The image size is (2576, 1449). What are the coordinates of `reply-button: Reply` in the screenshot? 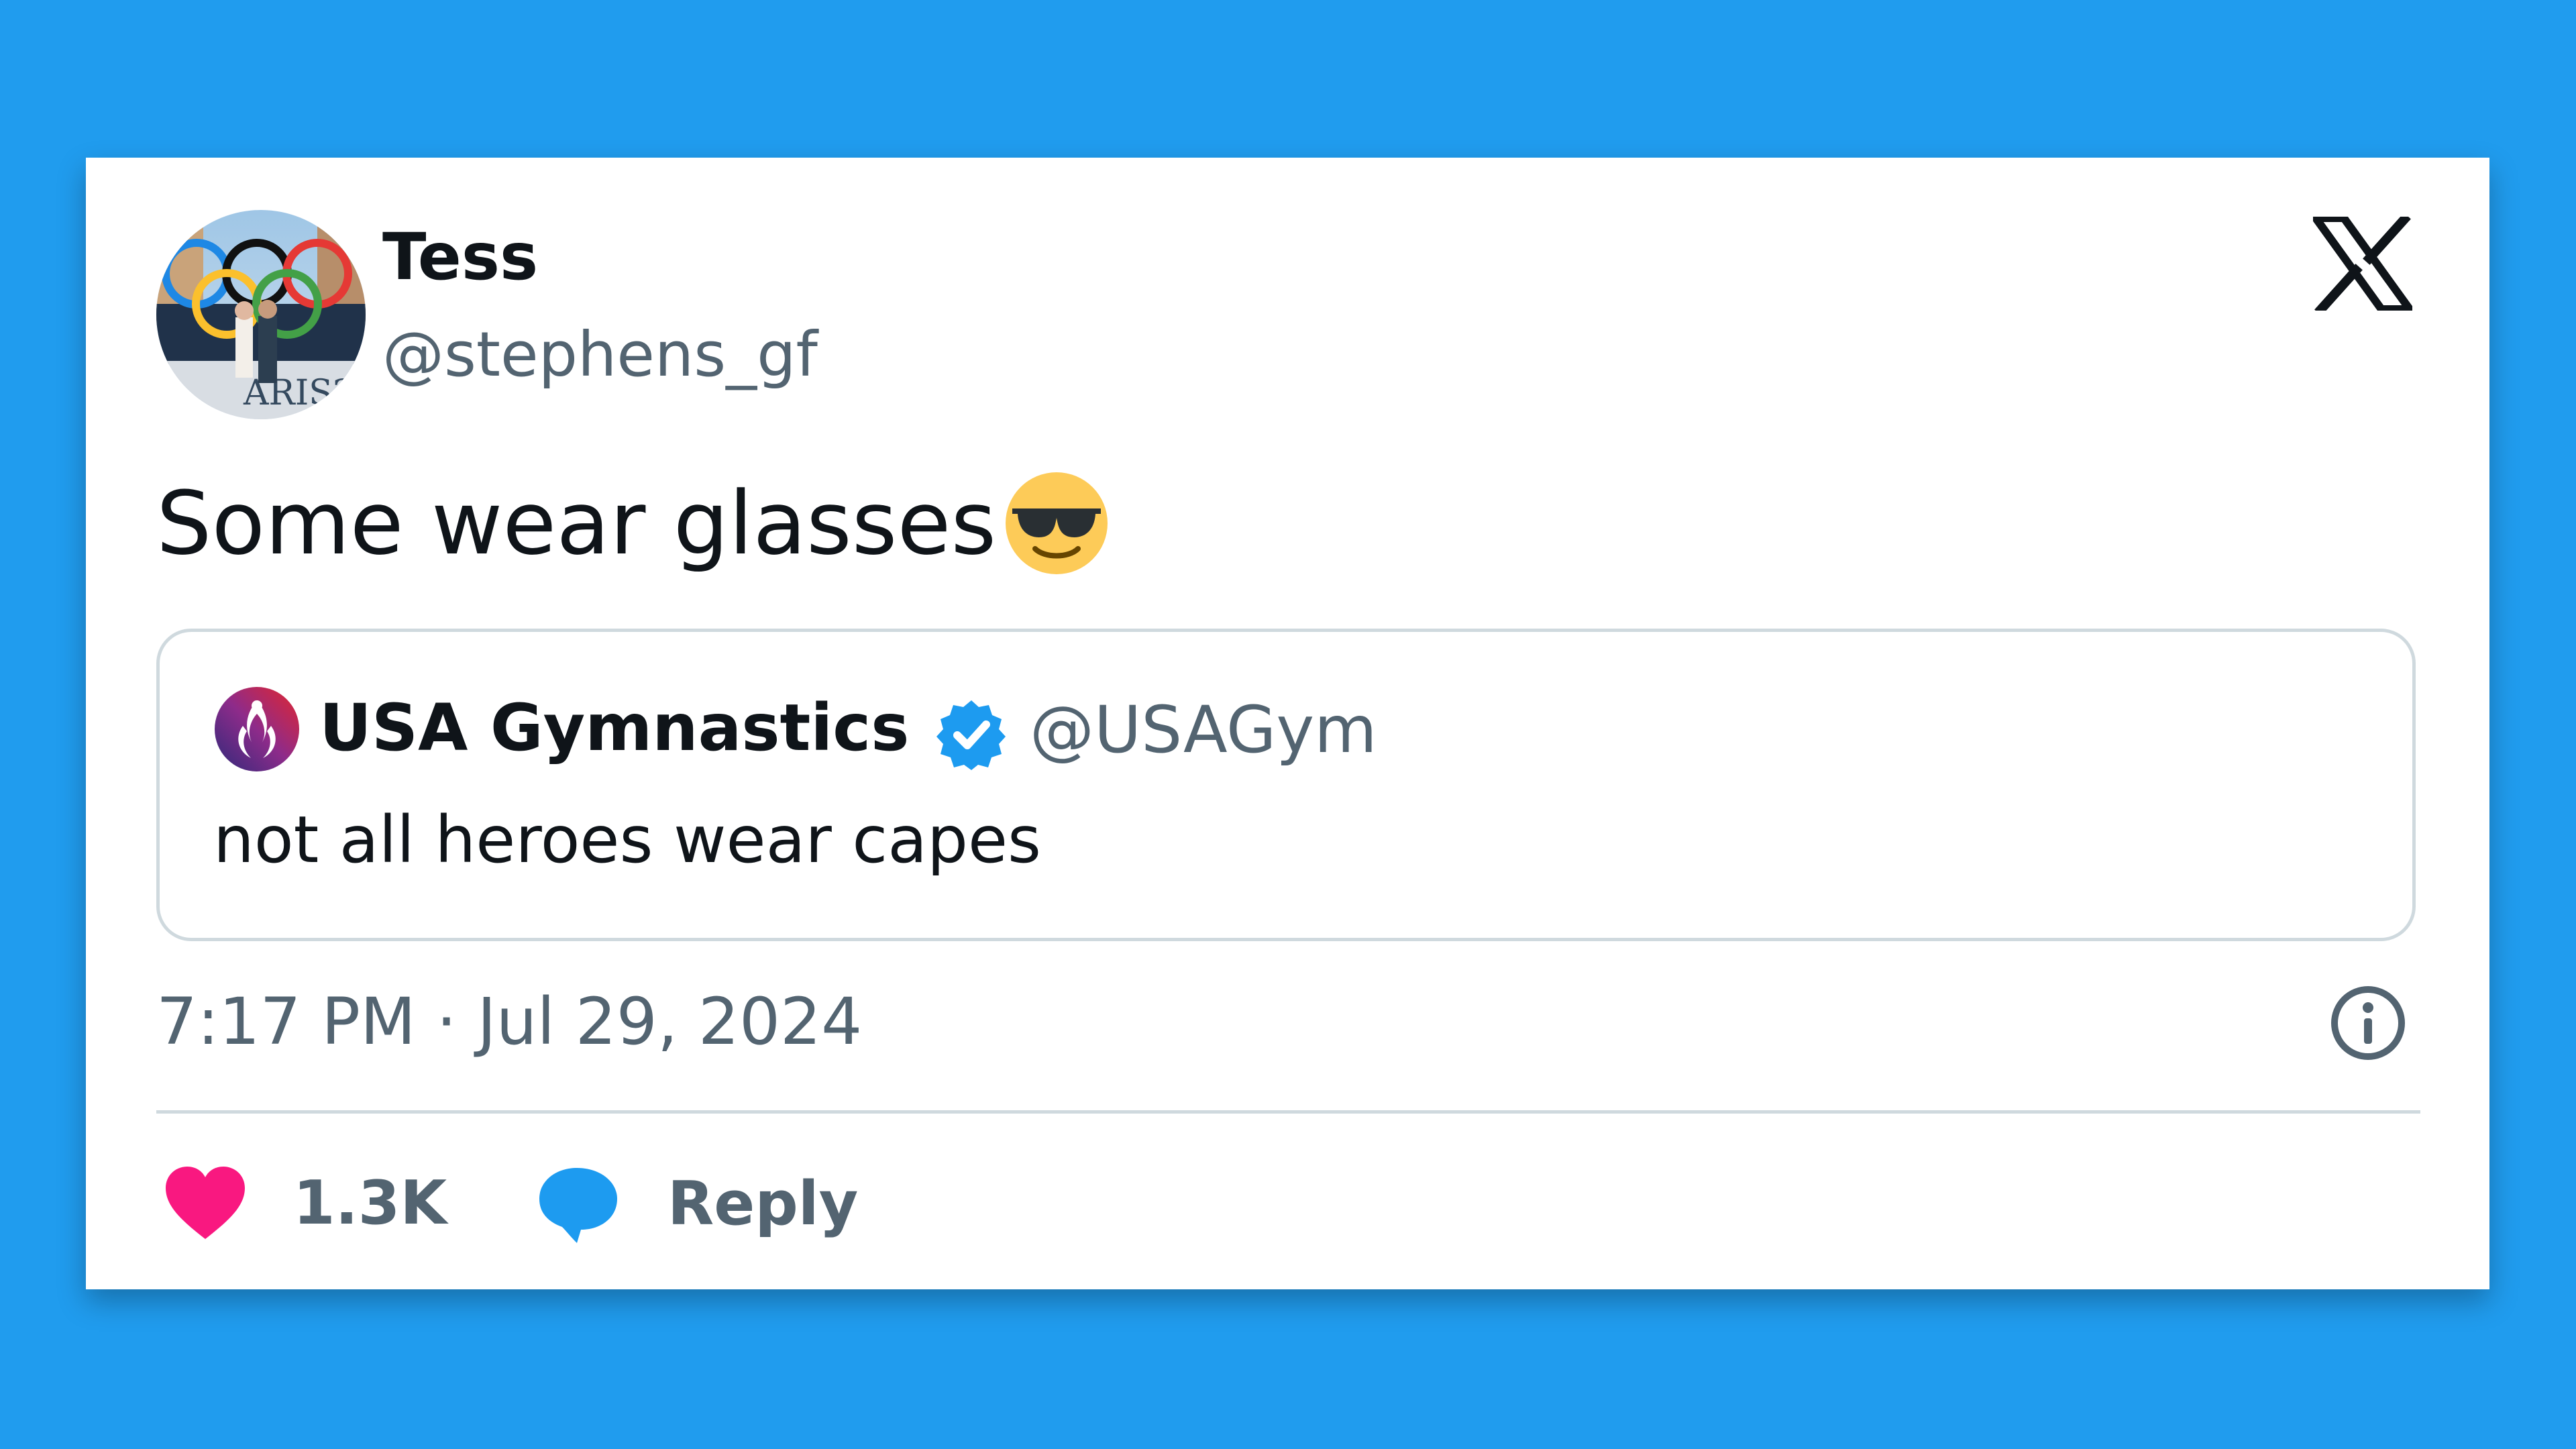 It's located at (697, 1204).